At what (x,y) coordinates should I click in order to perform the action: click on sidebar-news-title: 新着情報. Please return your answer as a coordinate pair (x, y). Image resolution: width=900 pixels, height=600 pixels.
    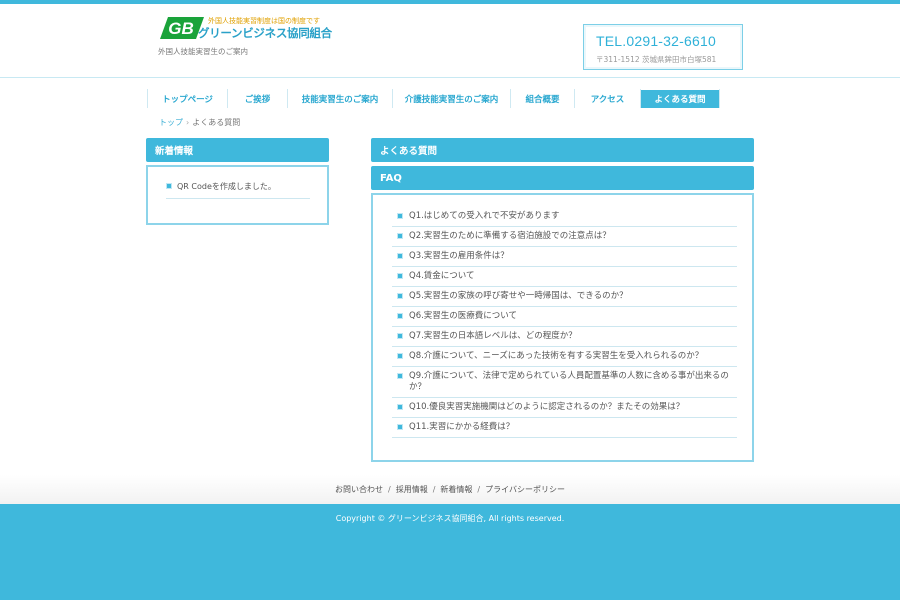
    Looking at the image, I should click on (237, 150).